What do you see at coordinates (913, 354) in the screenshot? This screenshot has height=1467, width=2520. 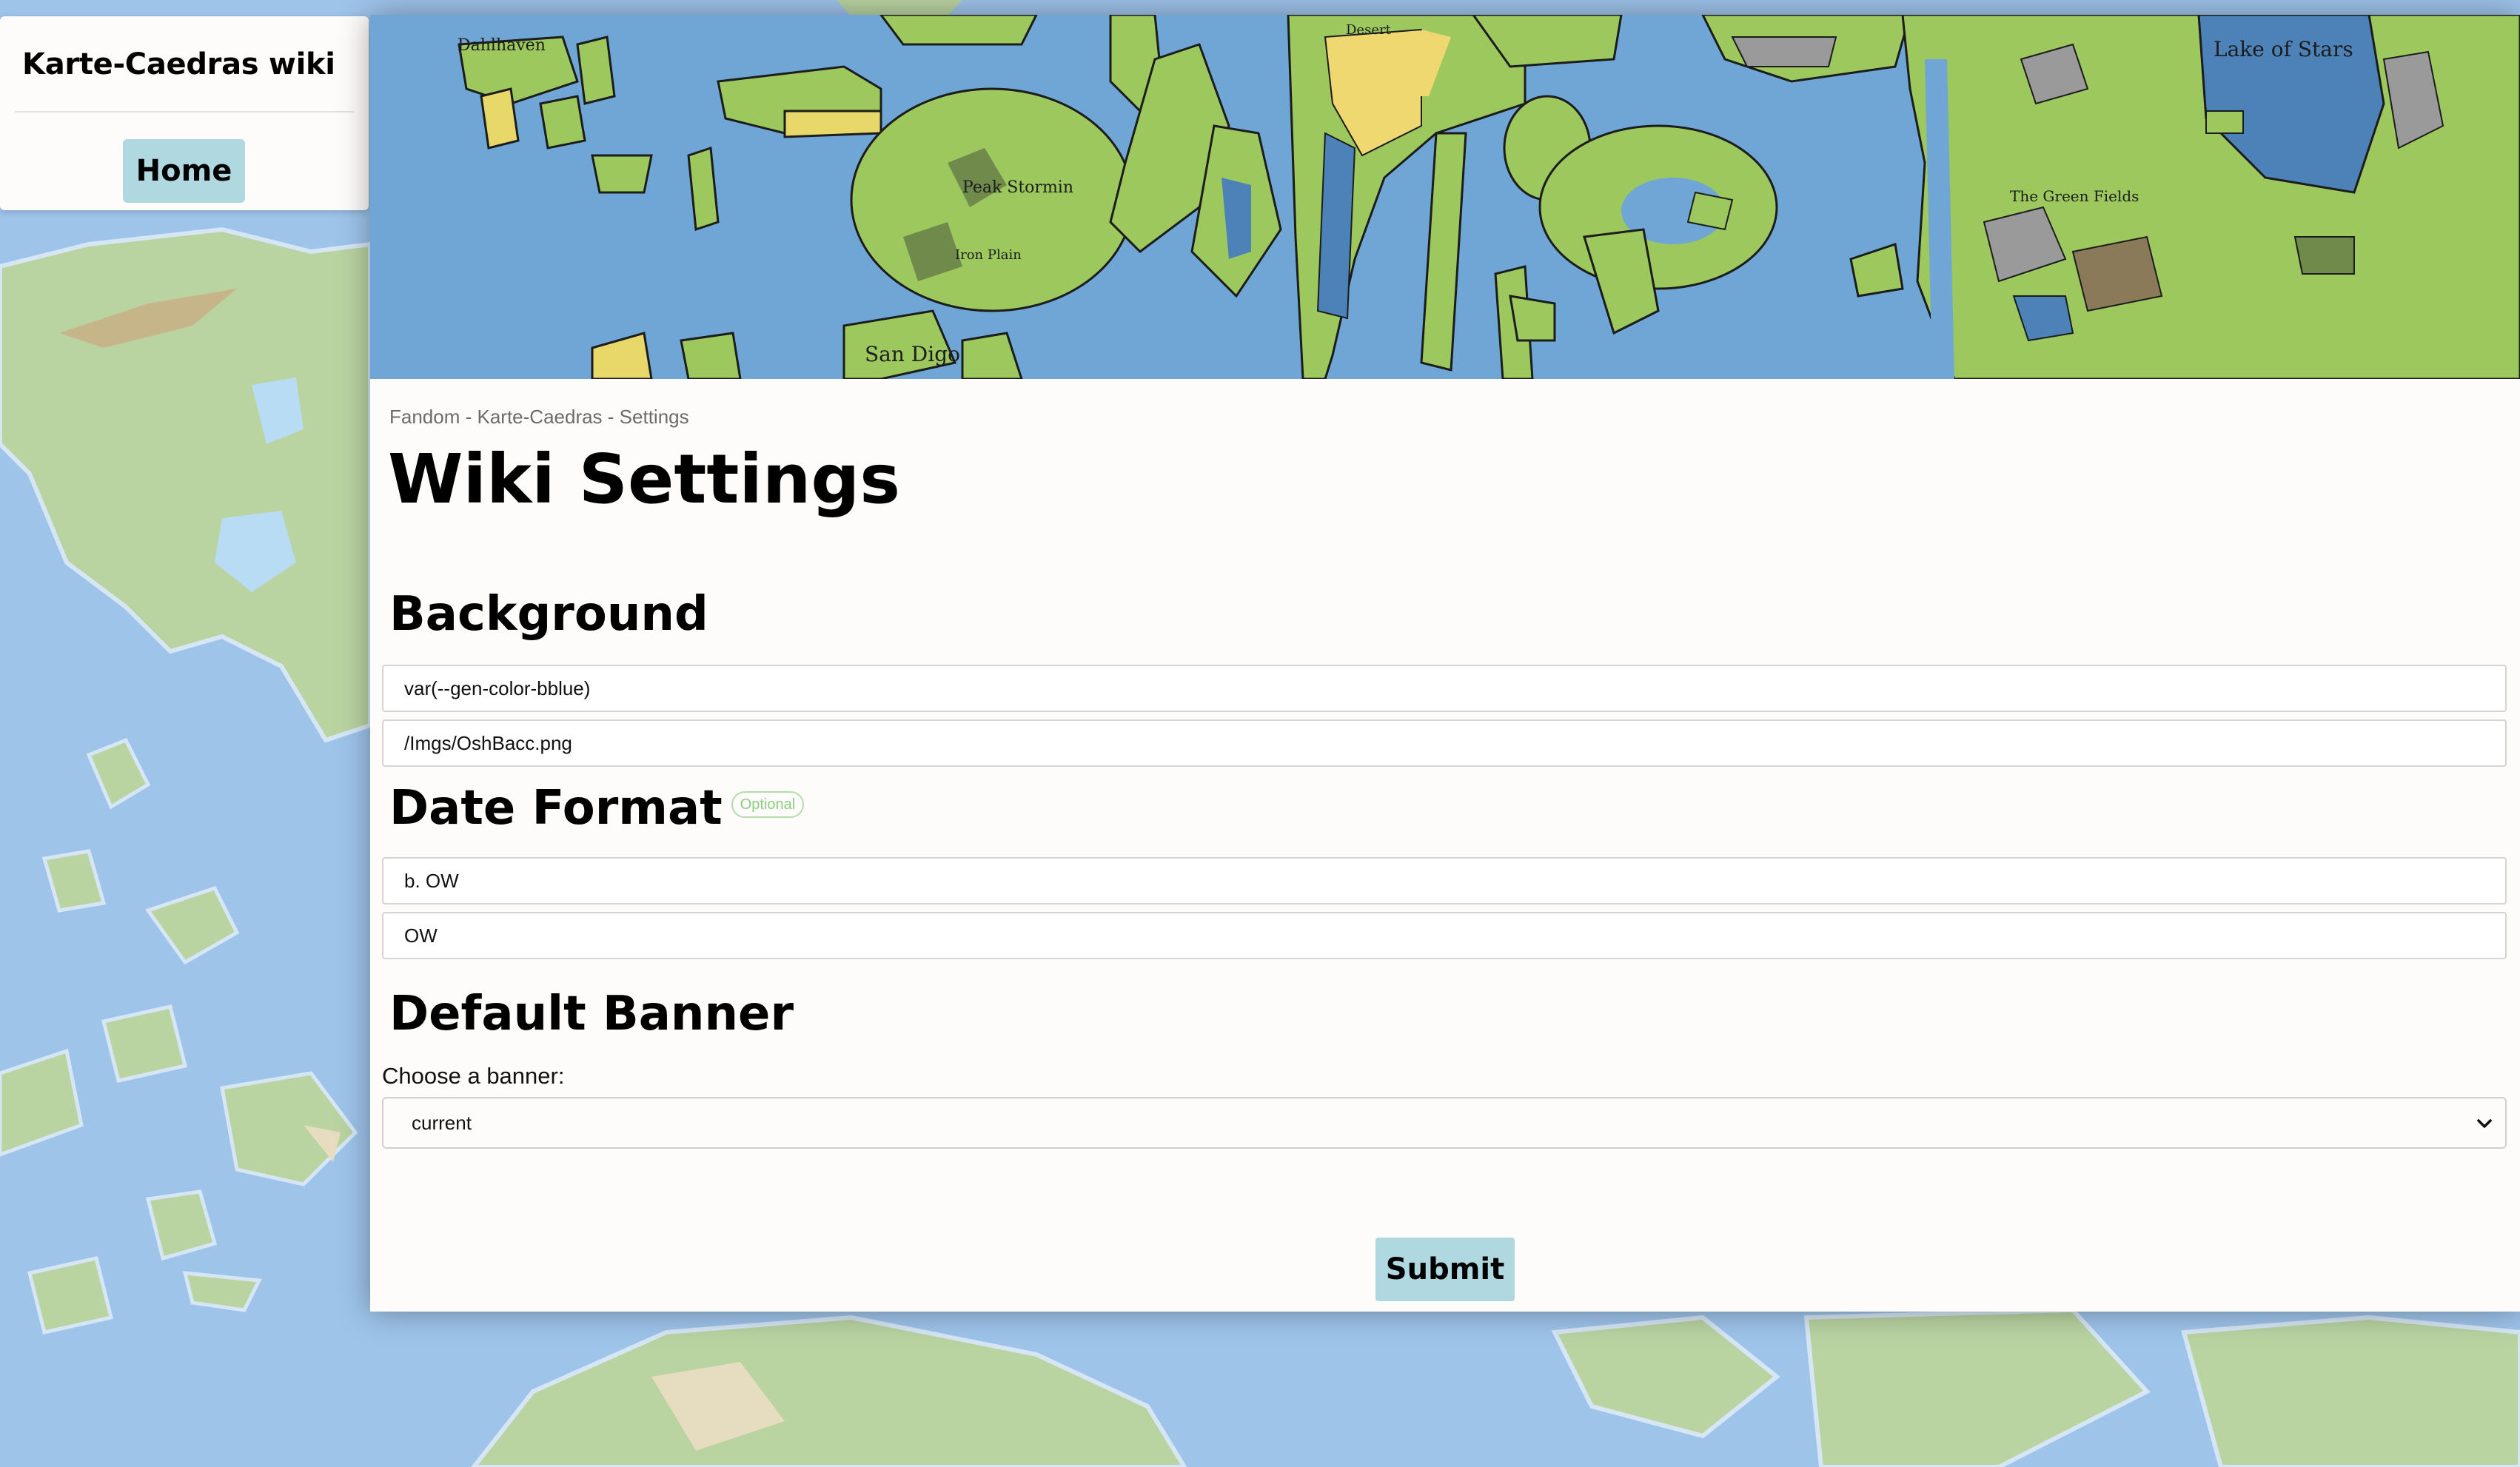 I see `banner-label-san-digo: San Digo` at bounding box center [913, 354].